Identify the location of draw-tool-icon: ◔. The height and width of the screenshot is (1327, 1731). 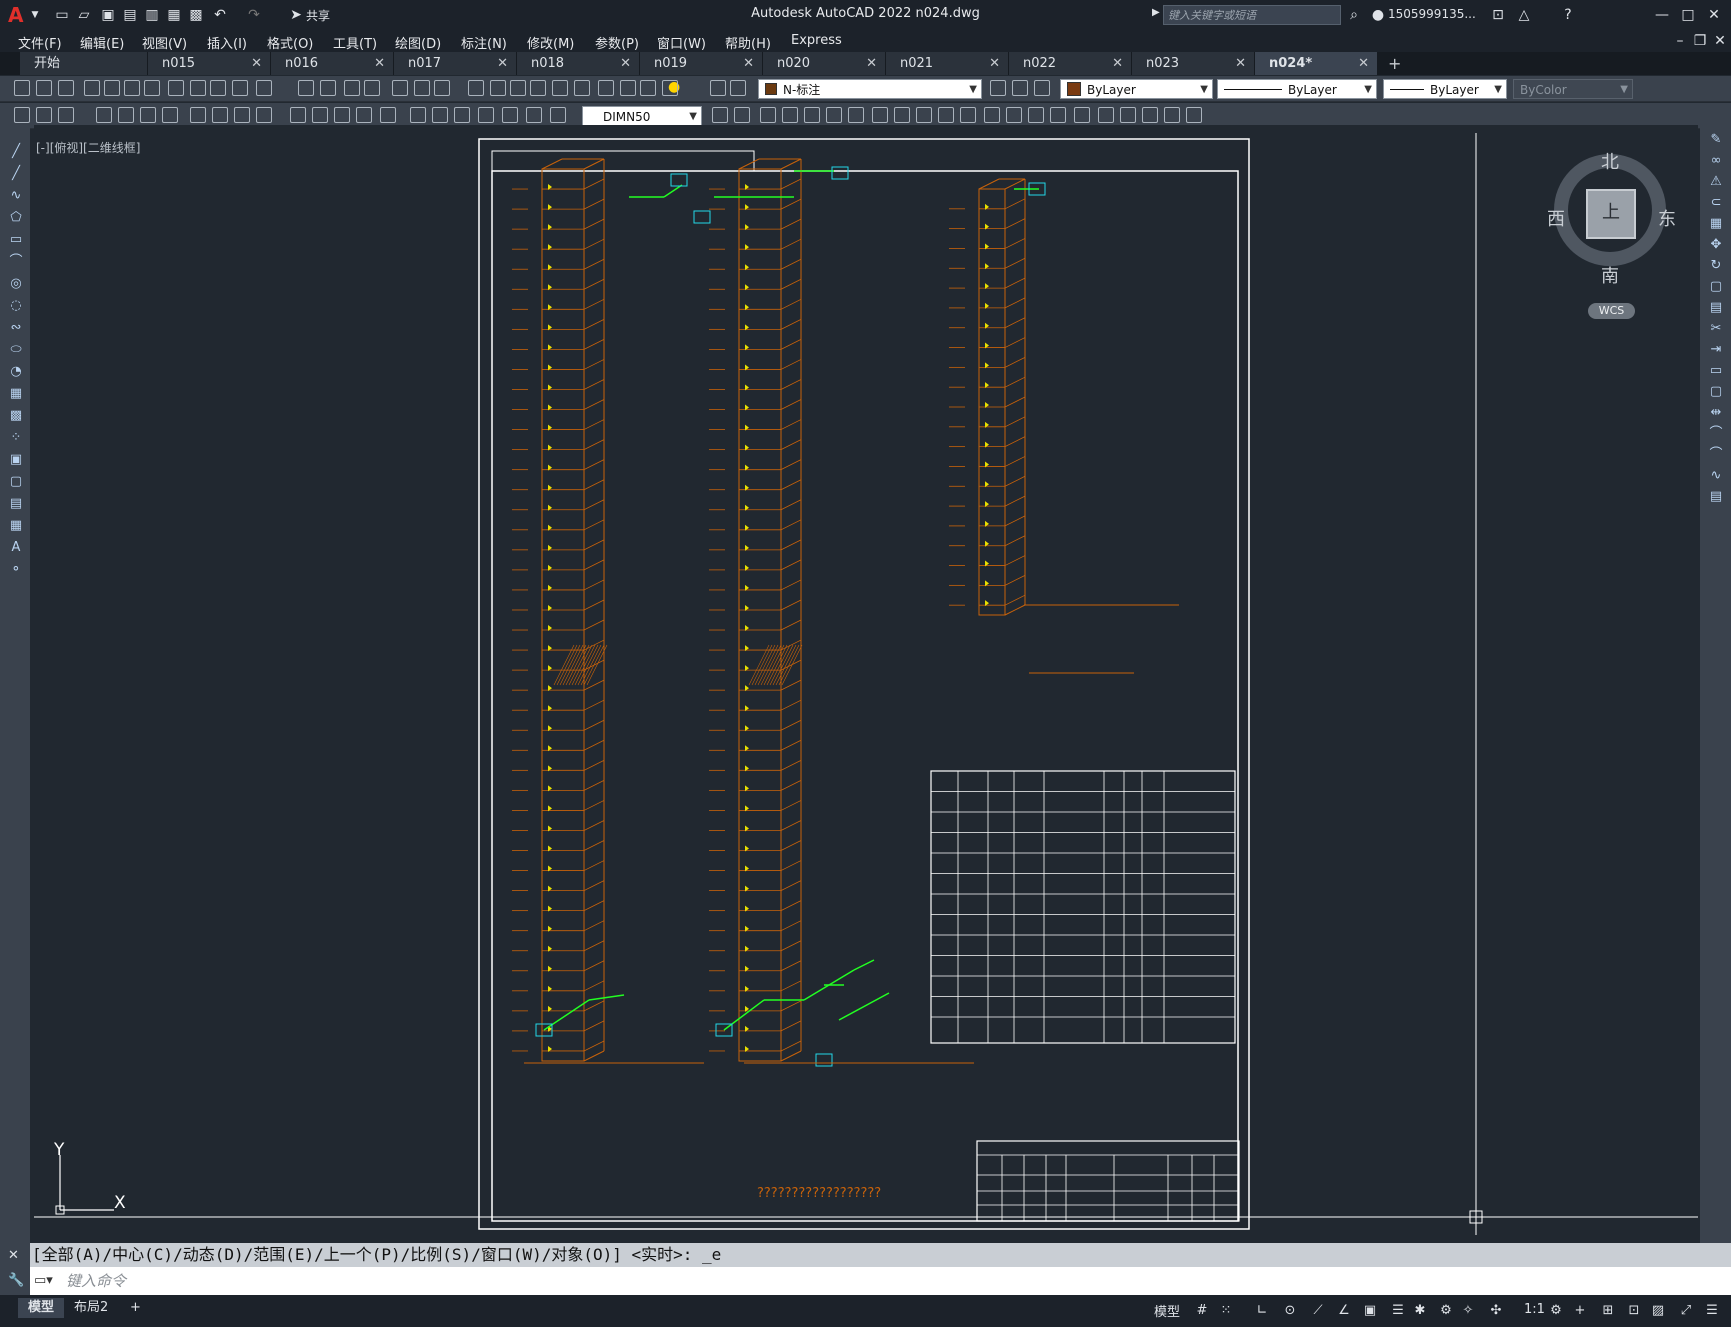
(16, 372).